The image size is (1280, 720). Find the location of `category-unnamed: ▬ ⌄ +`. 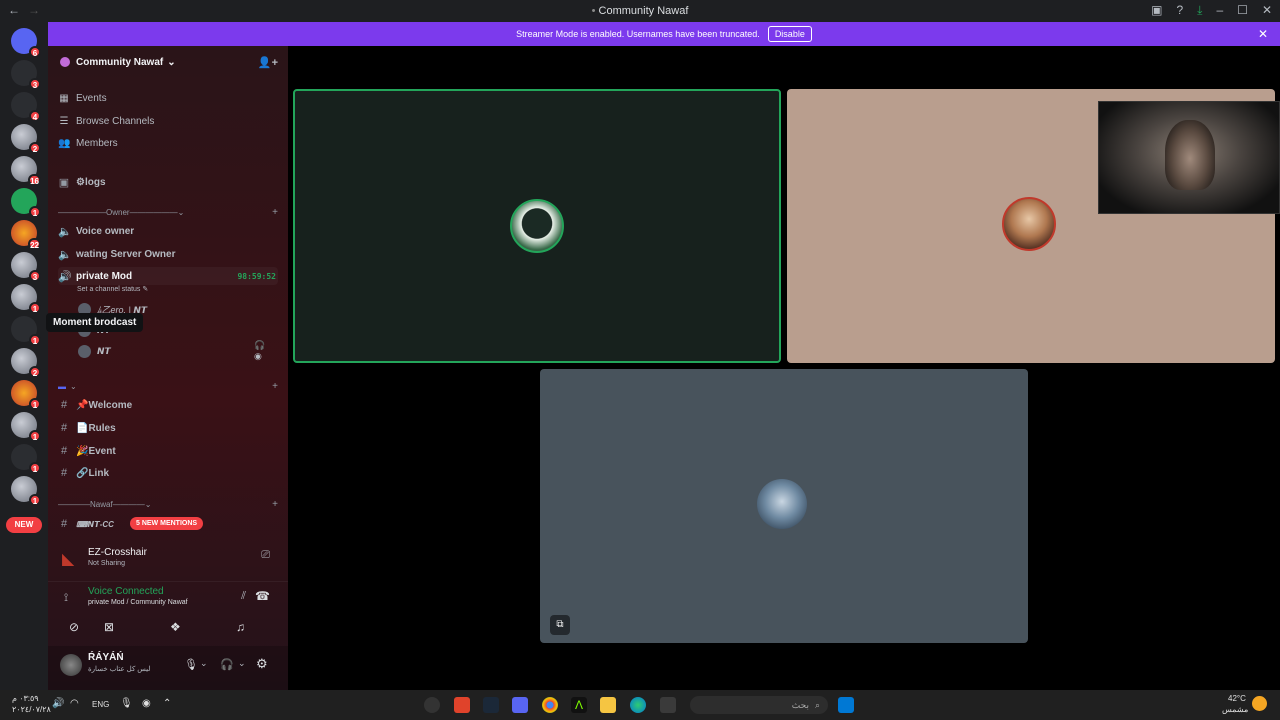

category-unnamed: ▬ ⌄ + is located at coordinates (168, 386).